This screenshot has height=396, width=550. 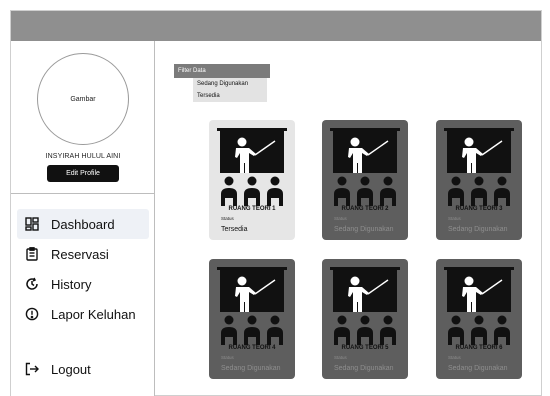 I want to click on sidebar-item-label: Reservasi, so click(x=80, y=254).